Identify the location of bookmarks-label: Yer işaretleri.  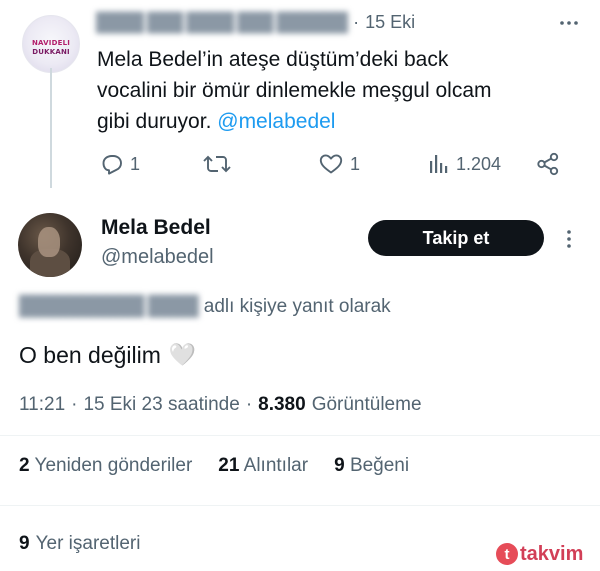
(88, 543).